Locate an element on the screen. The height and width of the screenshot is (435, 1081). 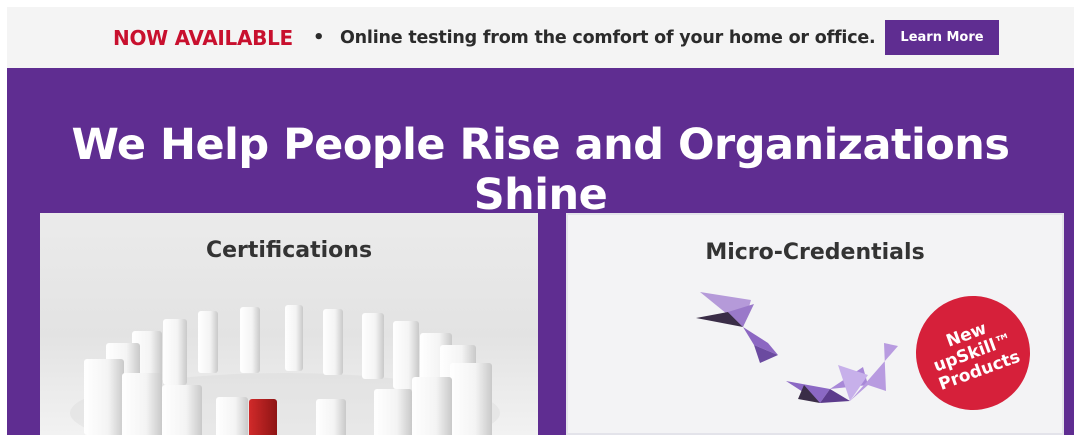
announcement-status: NOW AVAILABLE is located at coordinates (203, 38).